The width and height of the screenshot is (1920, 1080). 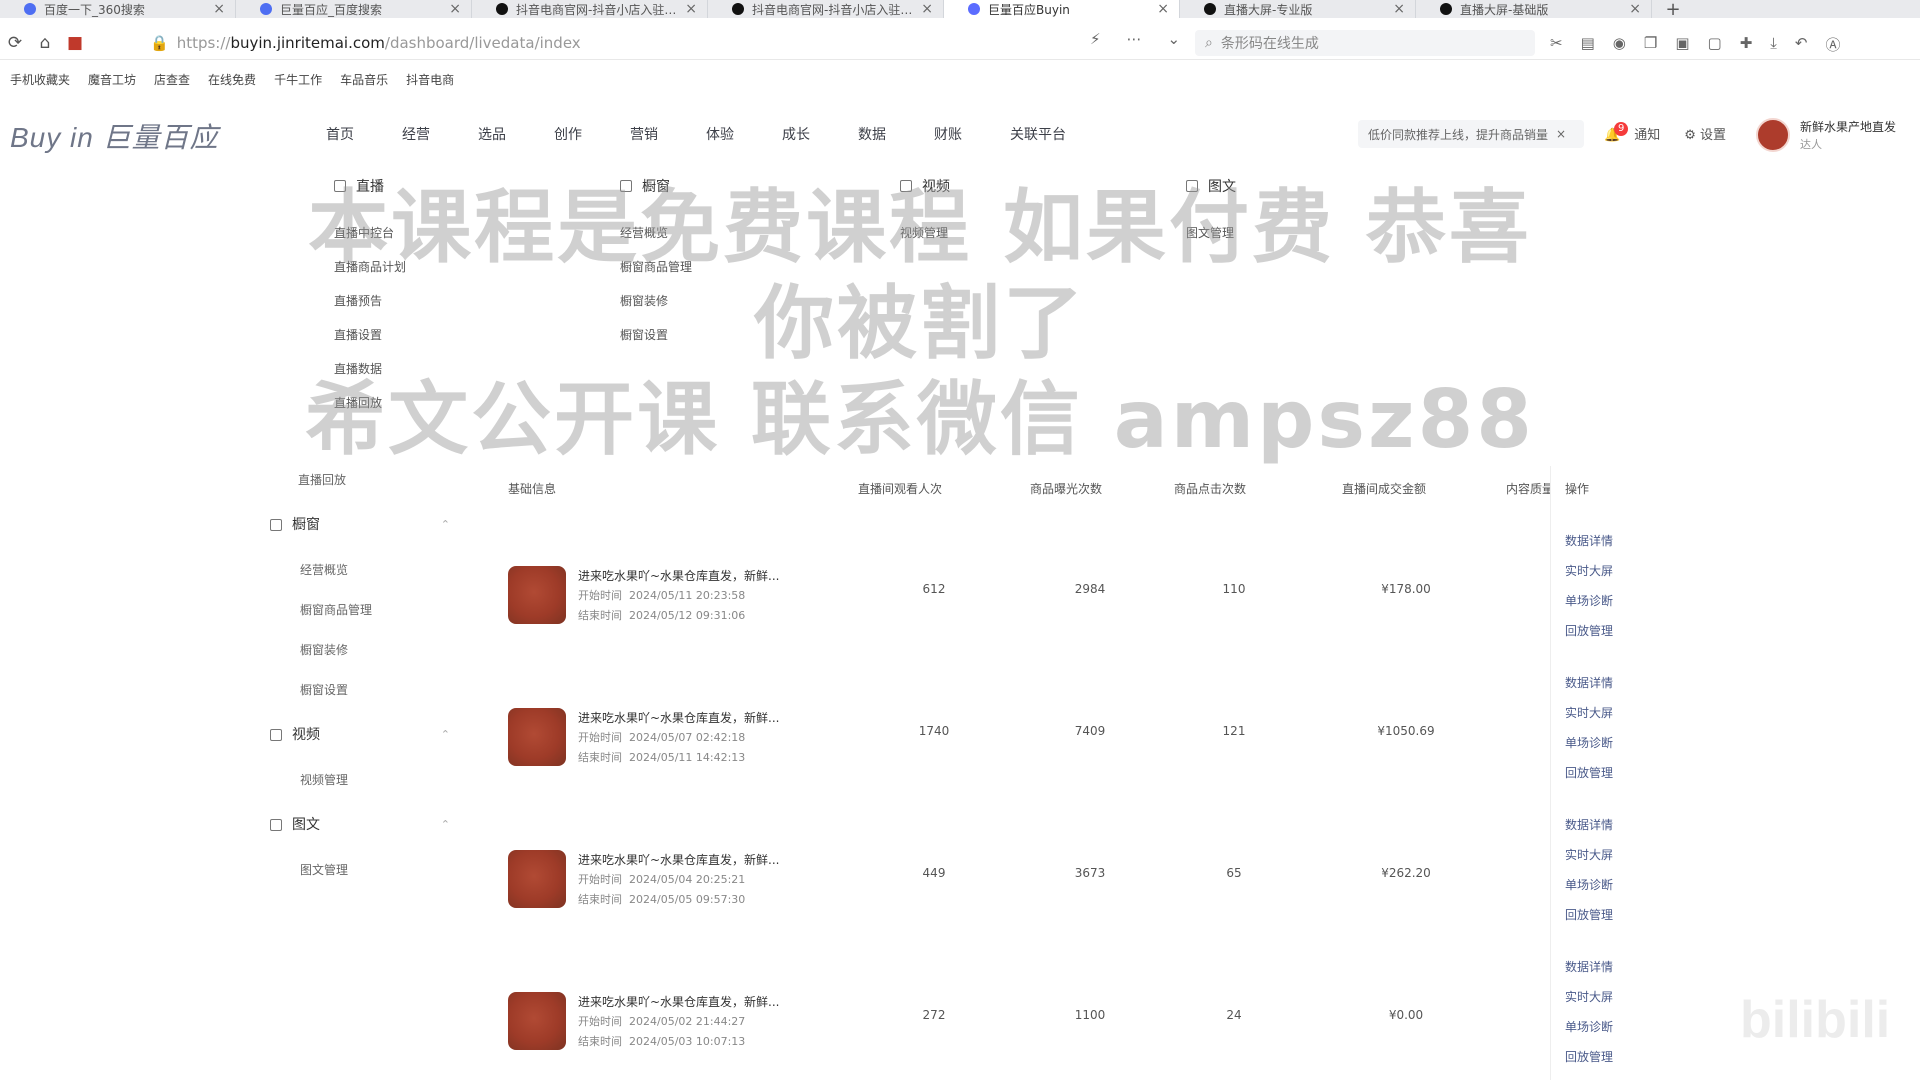 I want to click on dropdown-item: 经营概览, so click(x=656, y=233).